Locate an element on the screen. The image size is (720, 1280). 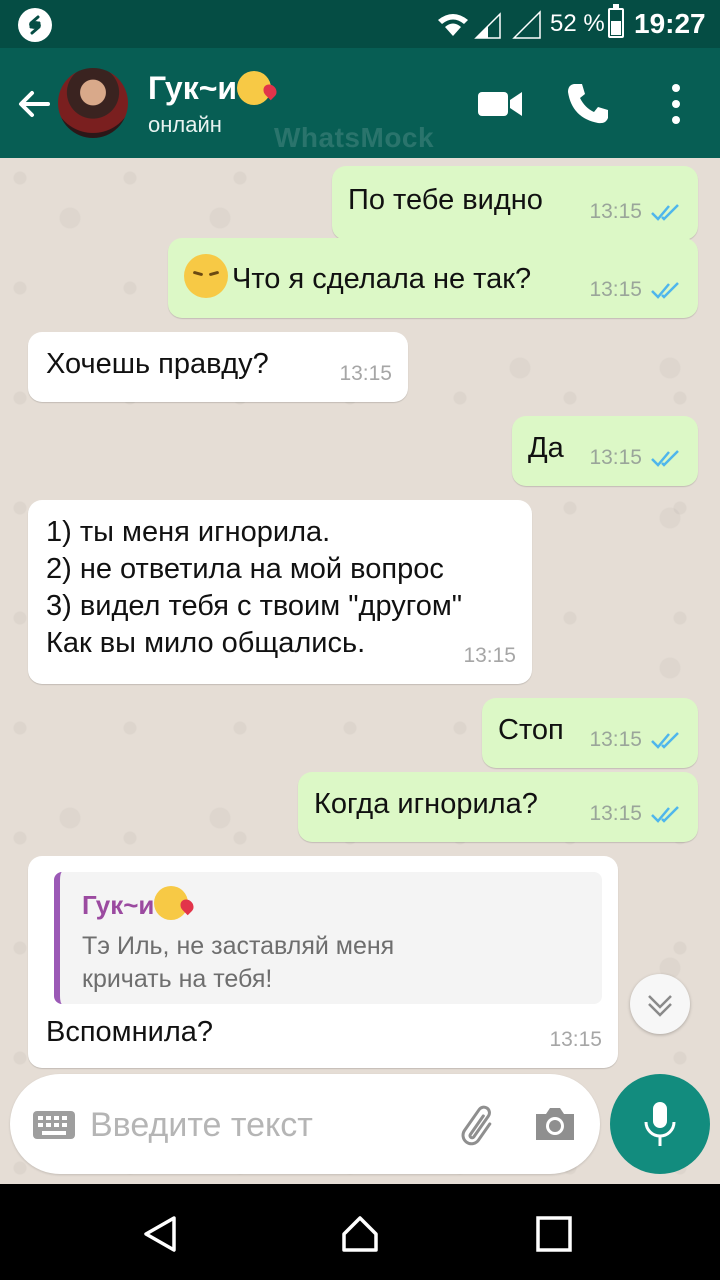
shazam-icon is located at coordinates (35, 25).